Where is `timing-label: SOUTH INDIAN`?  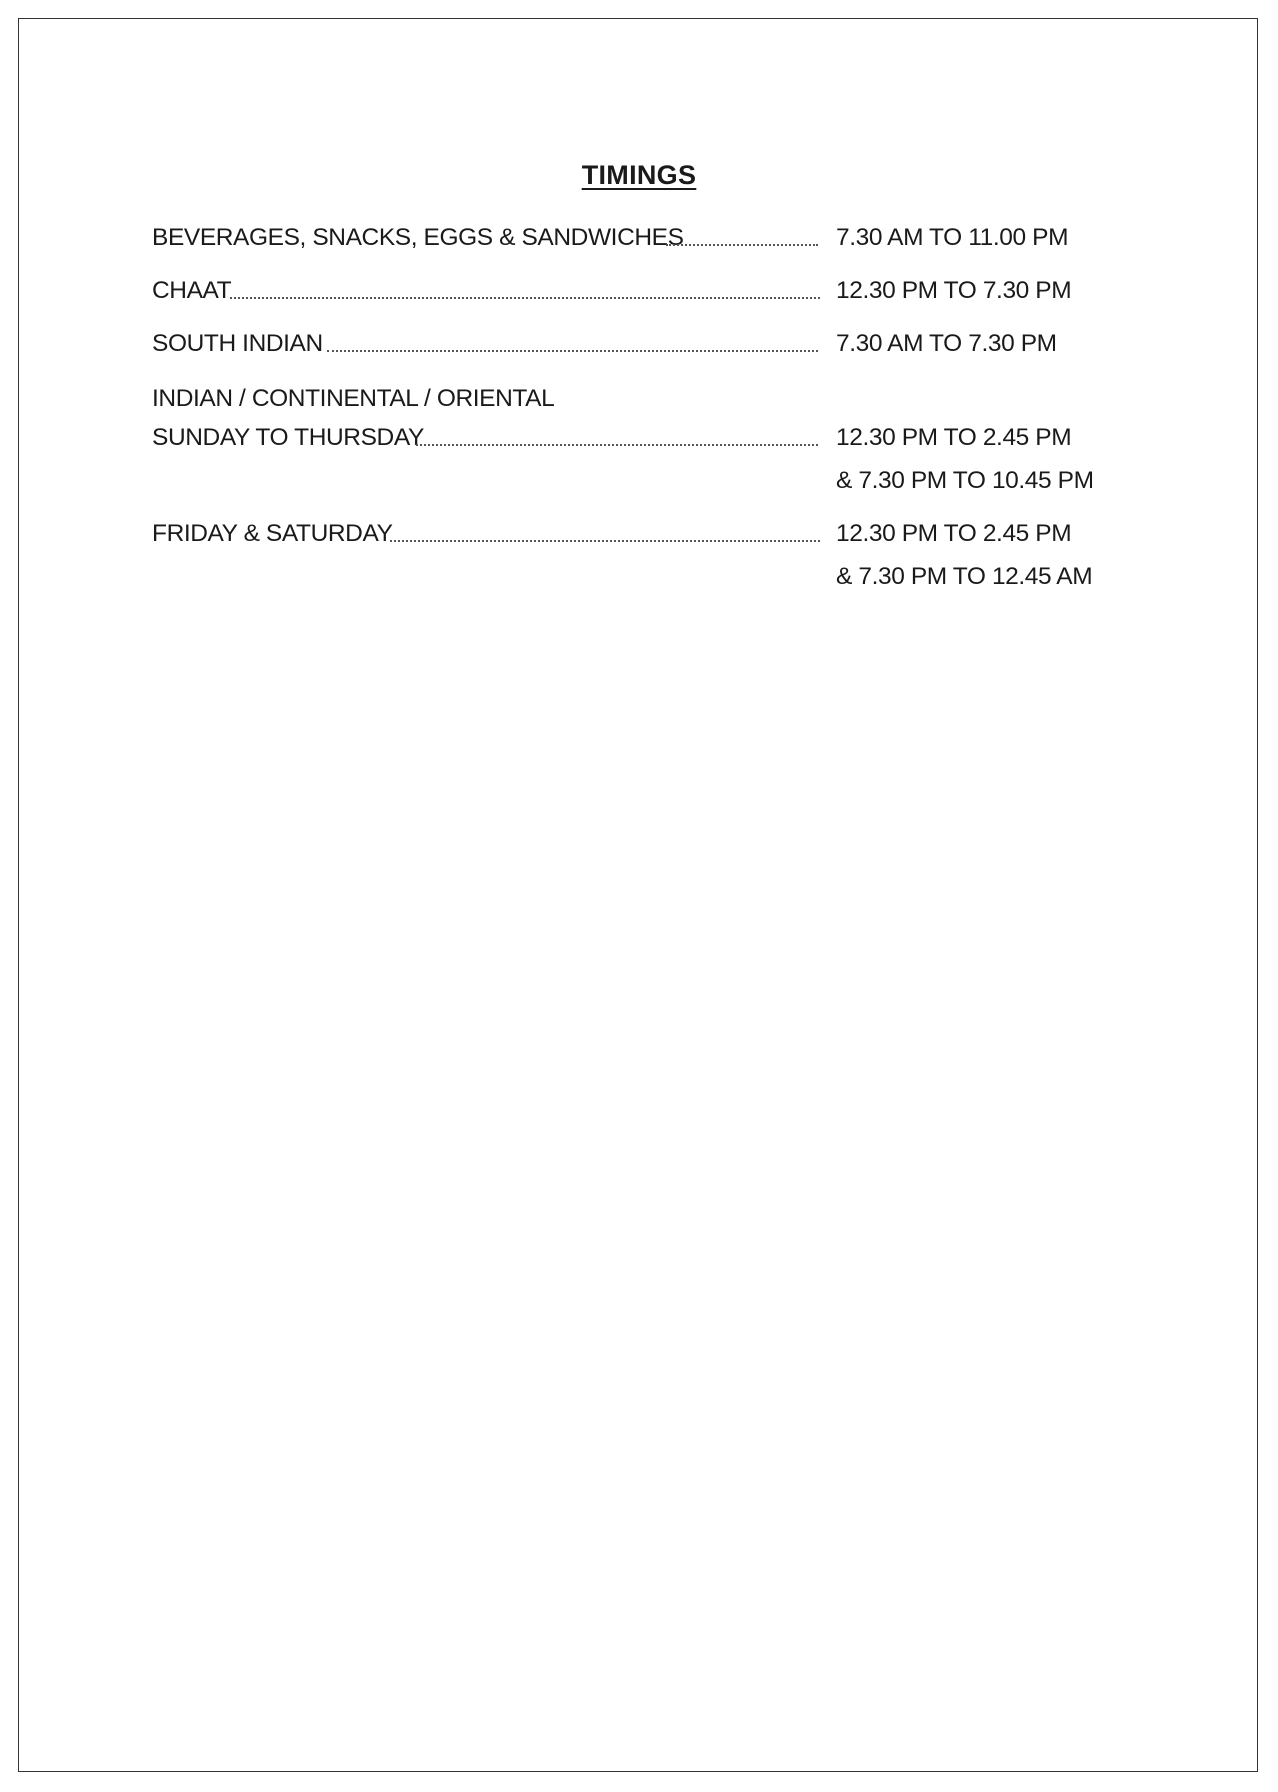 timing-label: SOUTH INDIAN is located at coordinates (237, 343).